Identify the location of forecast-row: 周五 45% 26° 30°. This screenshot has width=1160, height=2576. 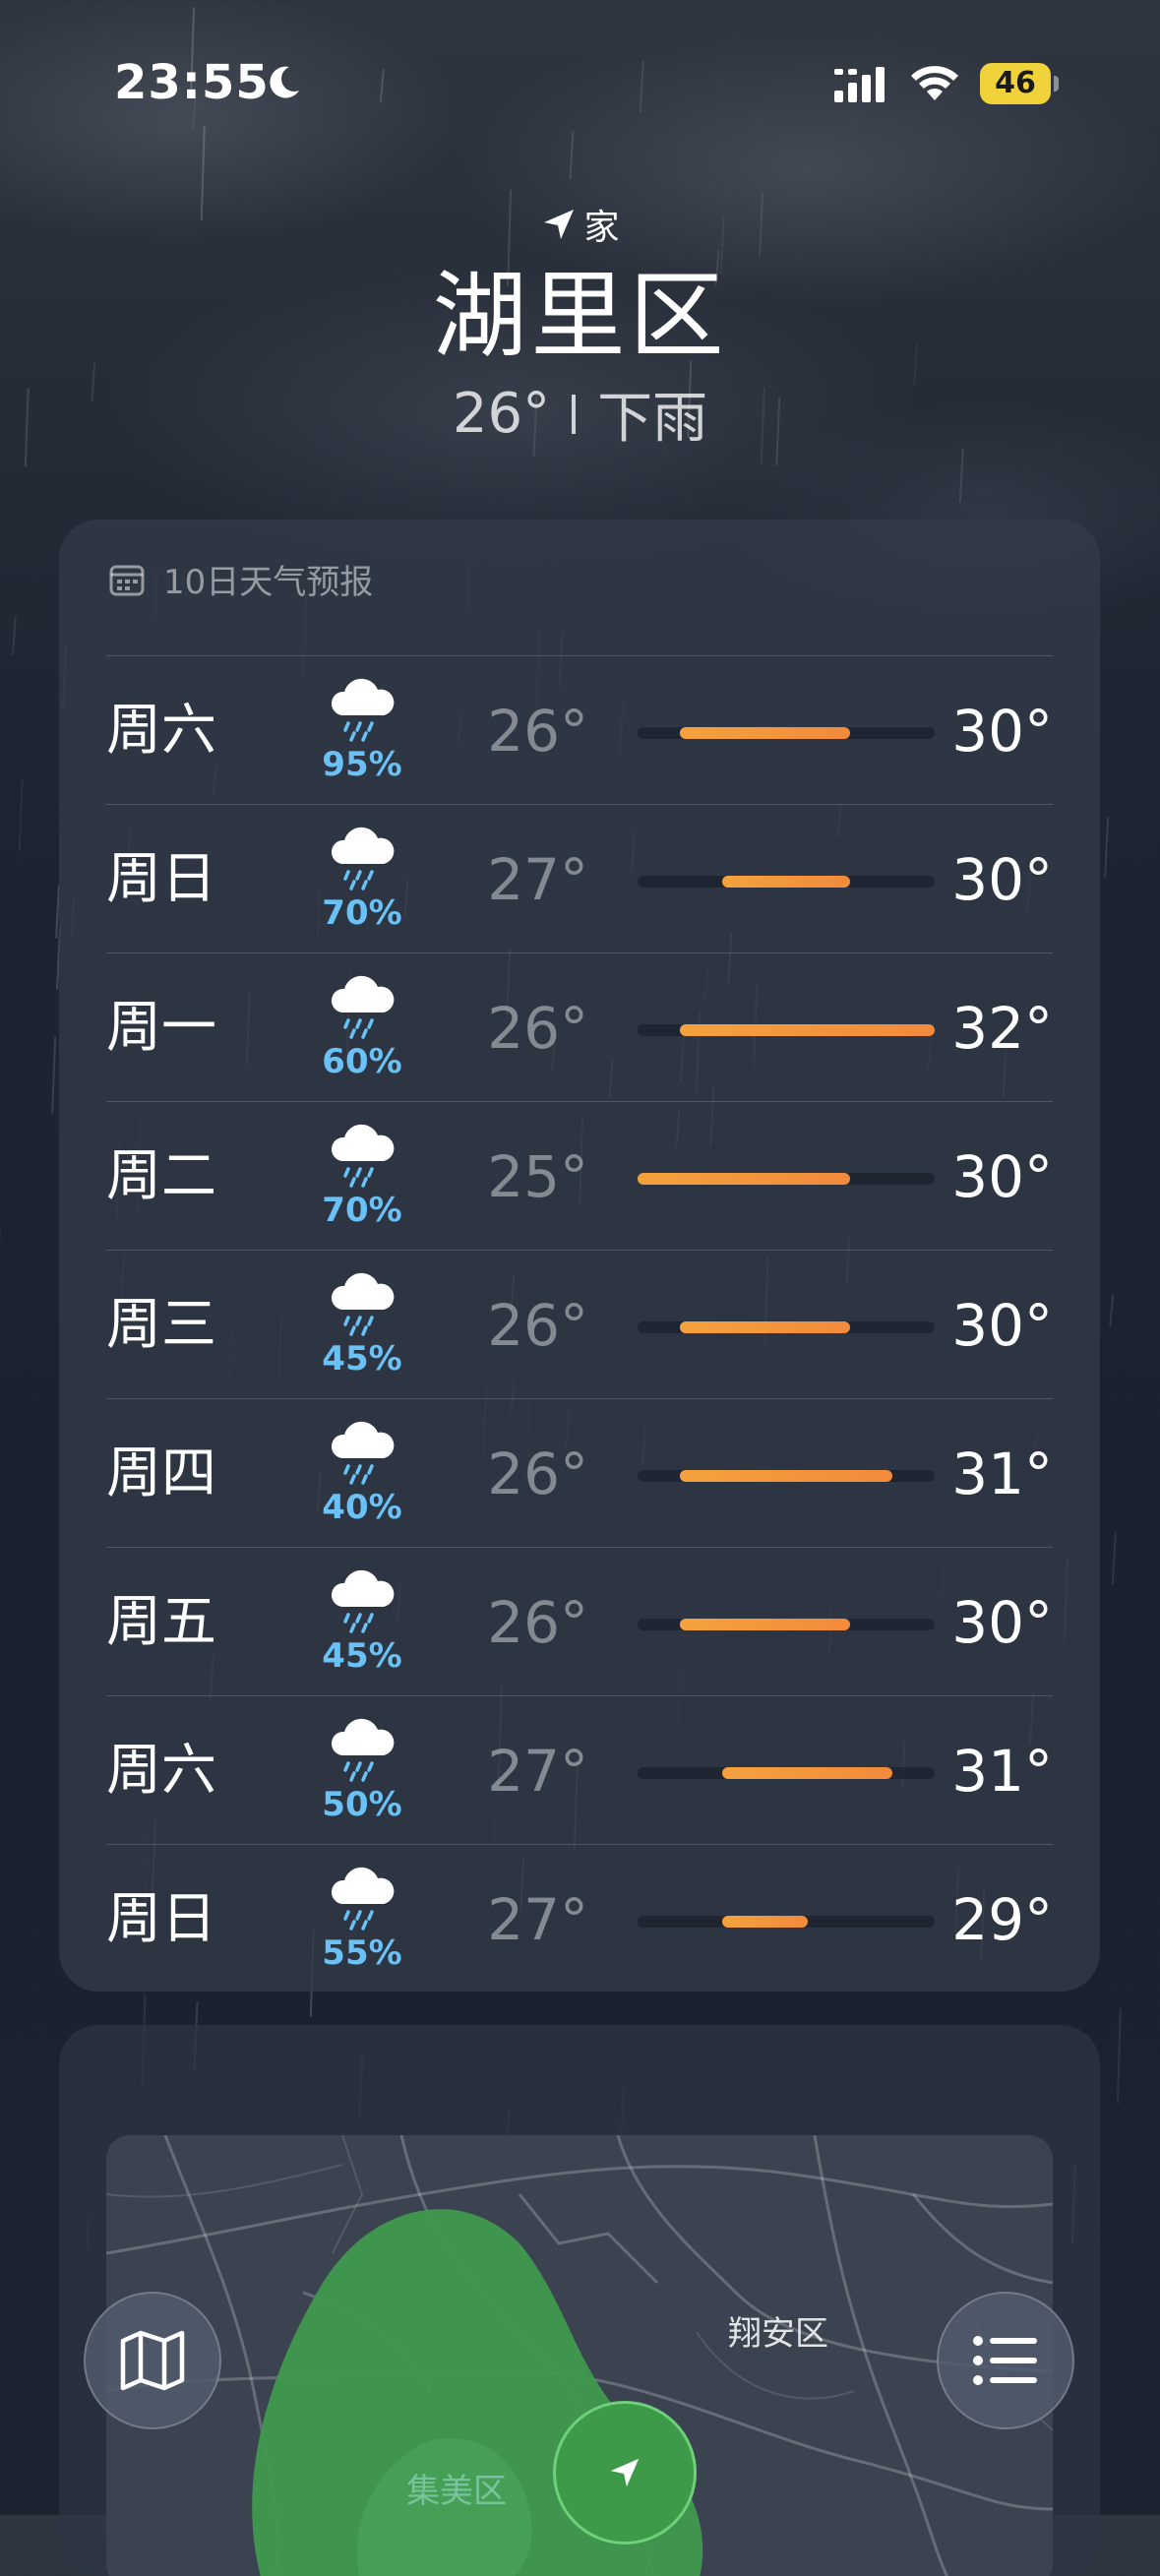
(579, 1621).